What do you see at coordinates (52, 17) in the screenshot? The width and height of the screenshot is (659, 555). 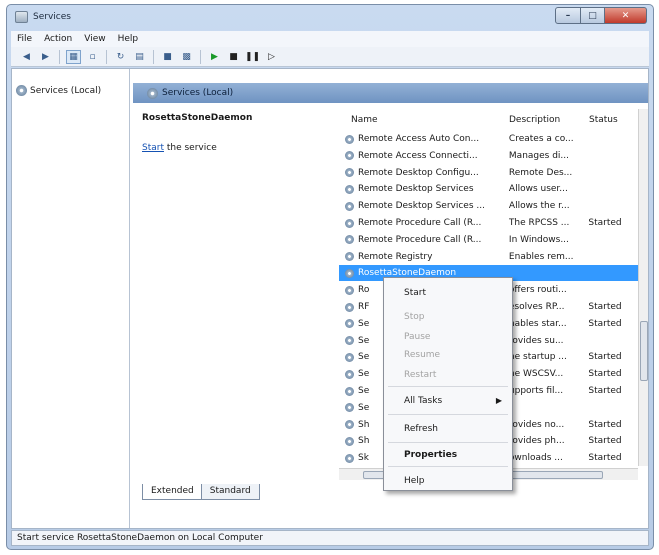 I see `window-title: Services` at bounding box center [52, 17].